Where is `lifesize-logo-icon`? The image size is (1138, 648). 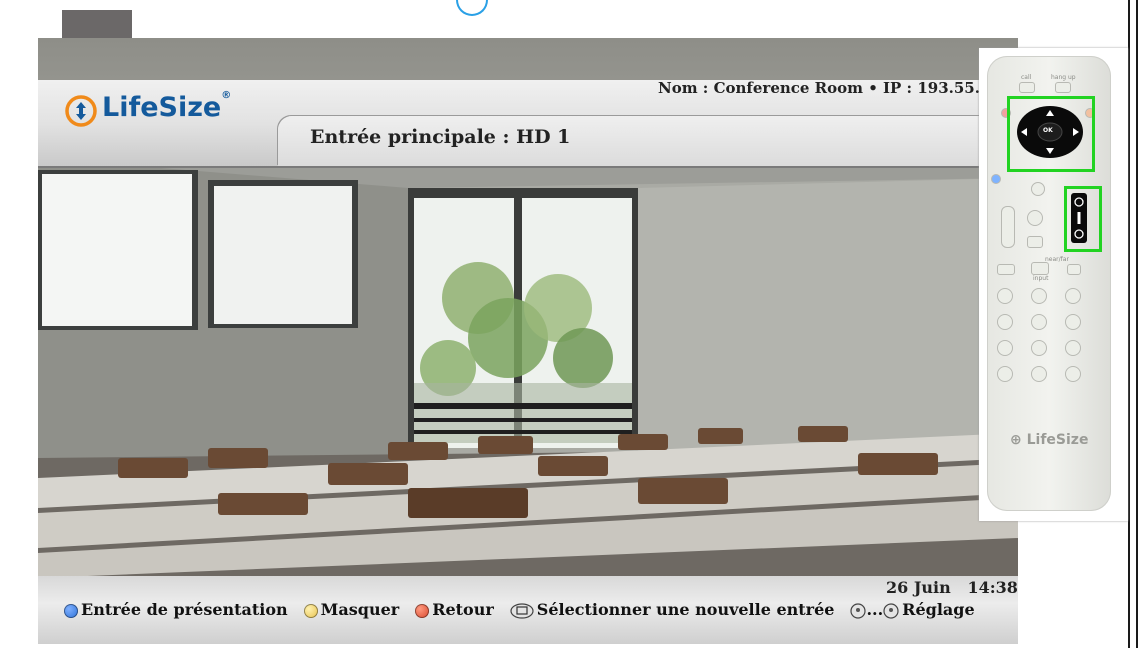 lifesize-logo-icon is located at coordinates (81, 111).